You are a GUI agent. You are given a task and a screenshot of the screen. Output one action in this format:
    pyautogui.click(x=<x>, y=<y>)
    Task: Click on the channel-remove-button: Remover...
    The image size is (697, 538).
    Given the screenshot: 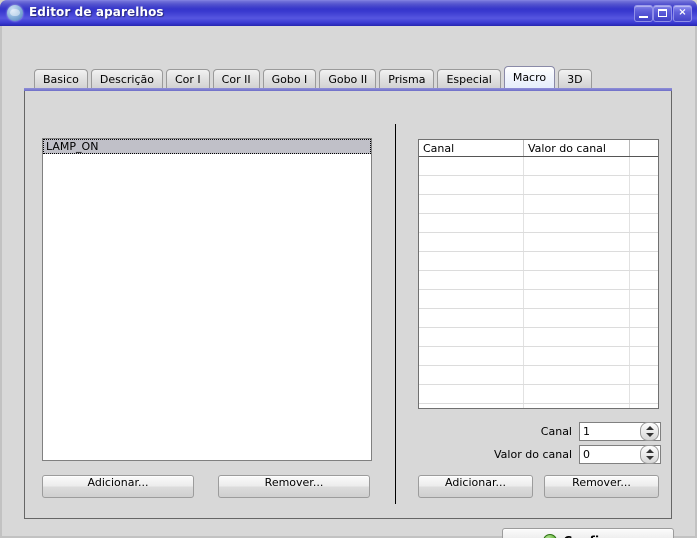 What is the action you would take?
    pyautogui.click(x=601, y=486)
    